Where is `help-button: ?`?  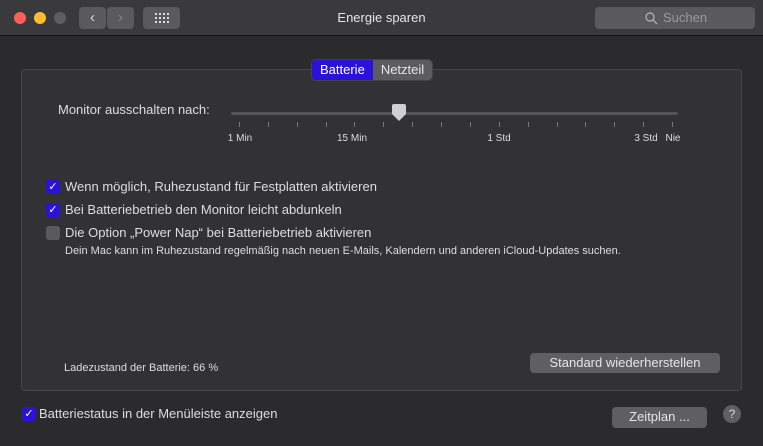 help-button: ? is located at coordinates (732, 414).